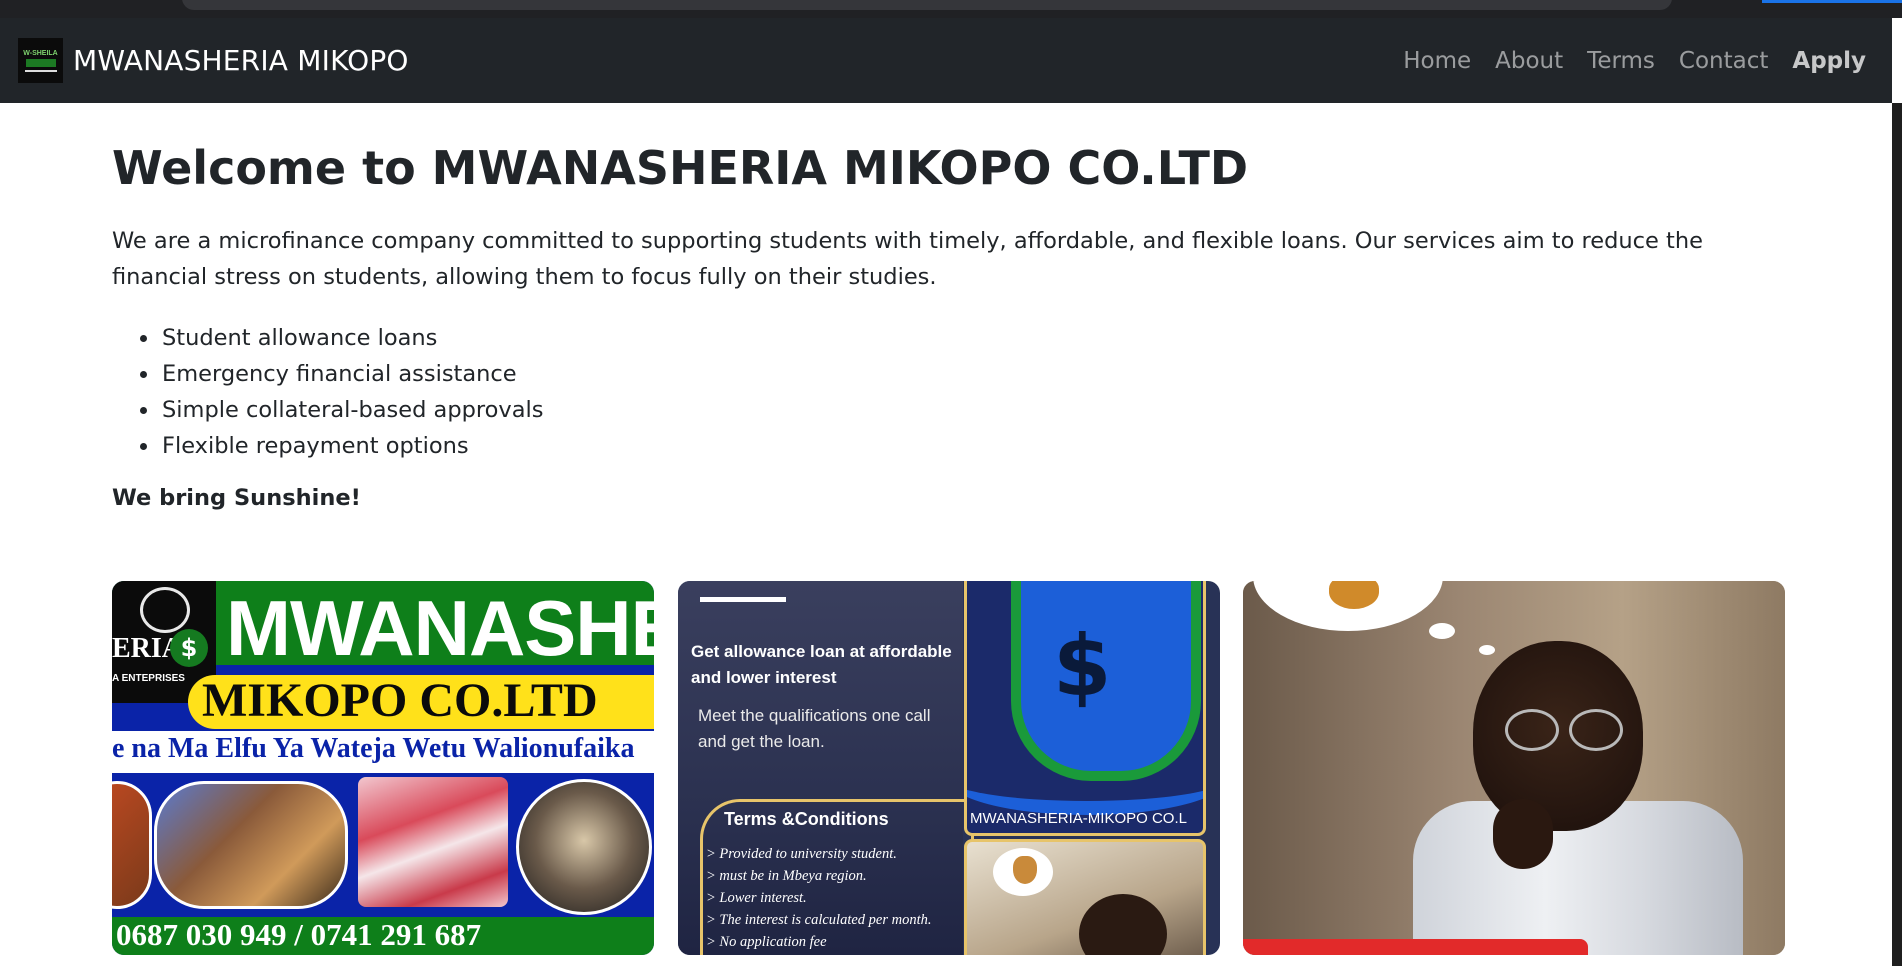 The height and width of the screenshot is (966, 1902). What do you see at coordinates (440, 628) in the screenshot?
I see `poster-brand: MWANASHER` at bounding box center [440, 628].